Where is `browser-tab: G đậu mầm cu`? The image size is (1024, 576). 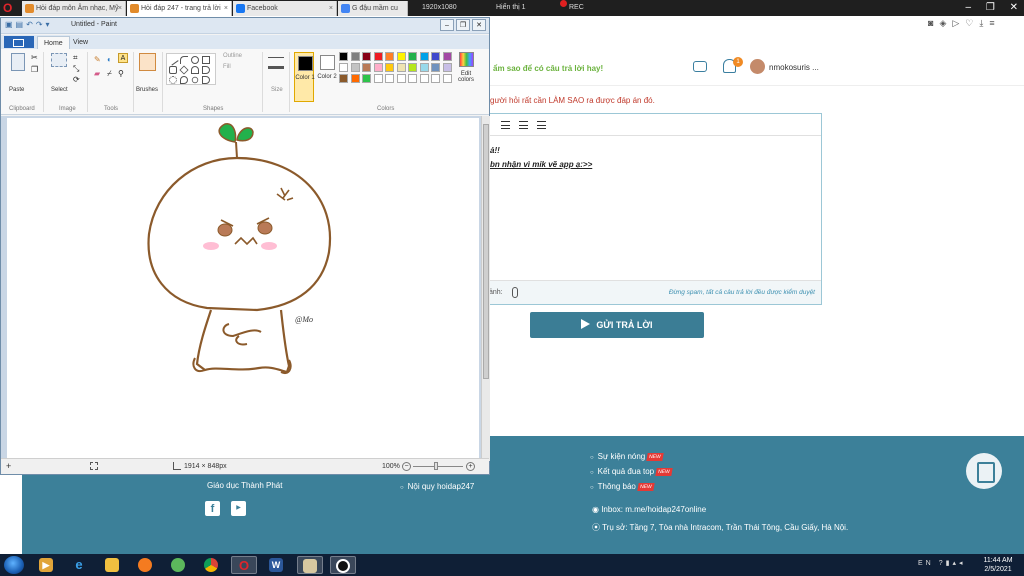
browser-tab: G đậu mầm cu is located at coordinates (373, 8).